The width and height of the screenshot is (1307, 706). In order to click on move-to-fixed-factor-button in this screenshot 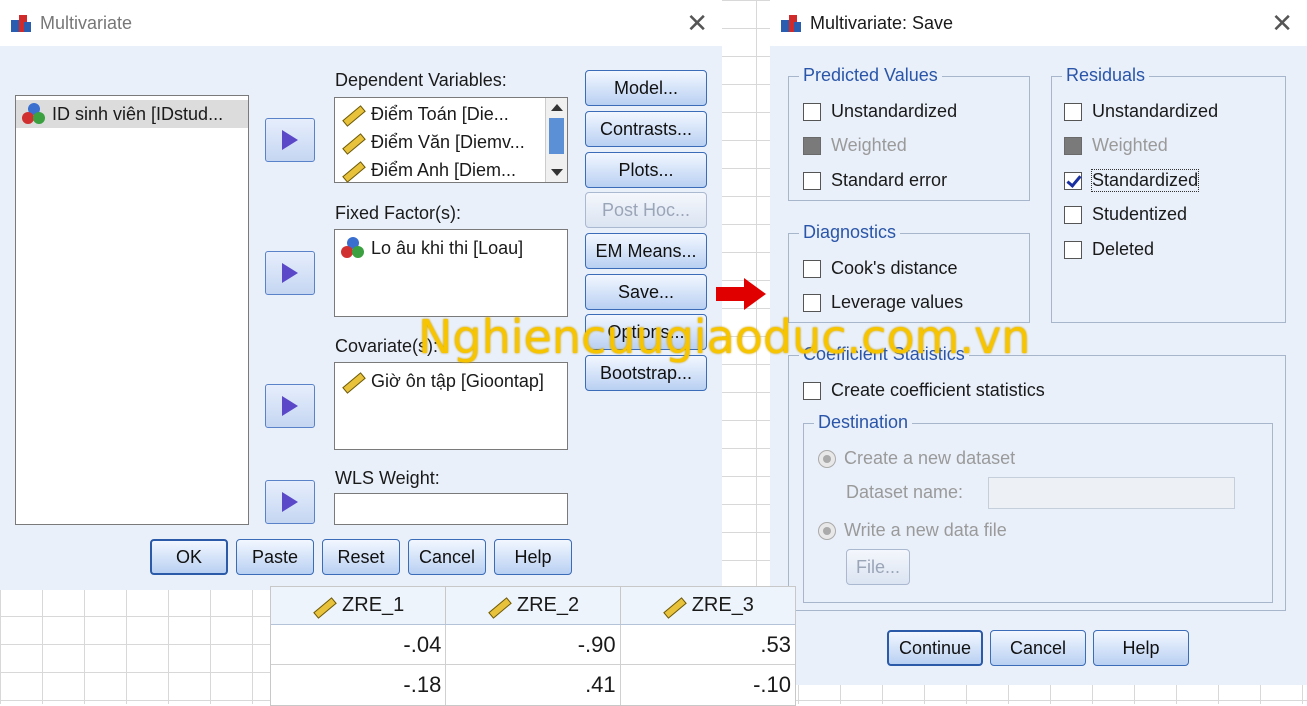, I will do `click(290, 273)`.